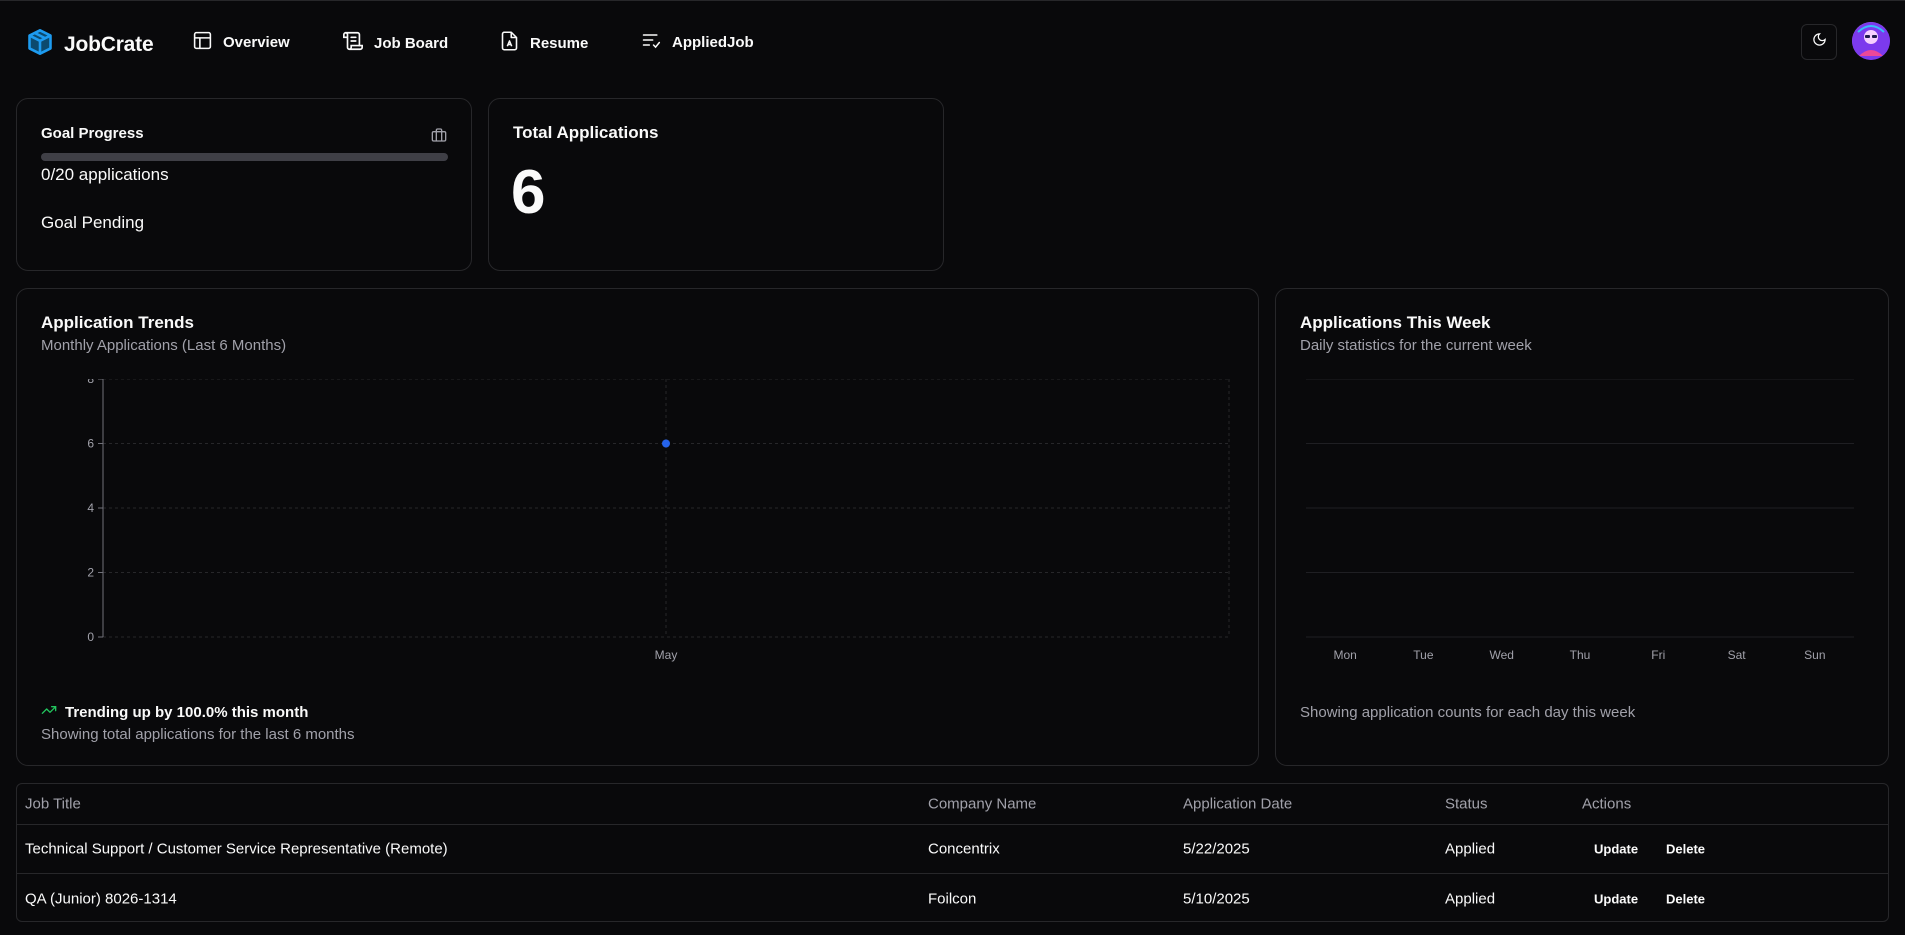 The height and width of the screenshot is (935, 1905). Describe the element at coordinates (666, 443) in the screenshot. I see `data-point` at that location.